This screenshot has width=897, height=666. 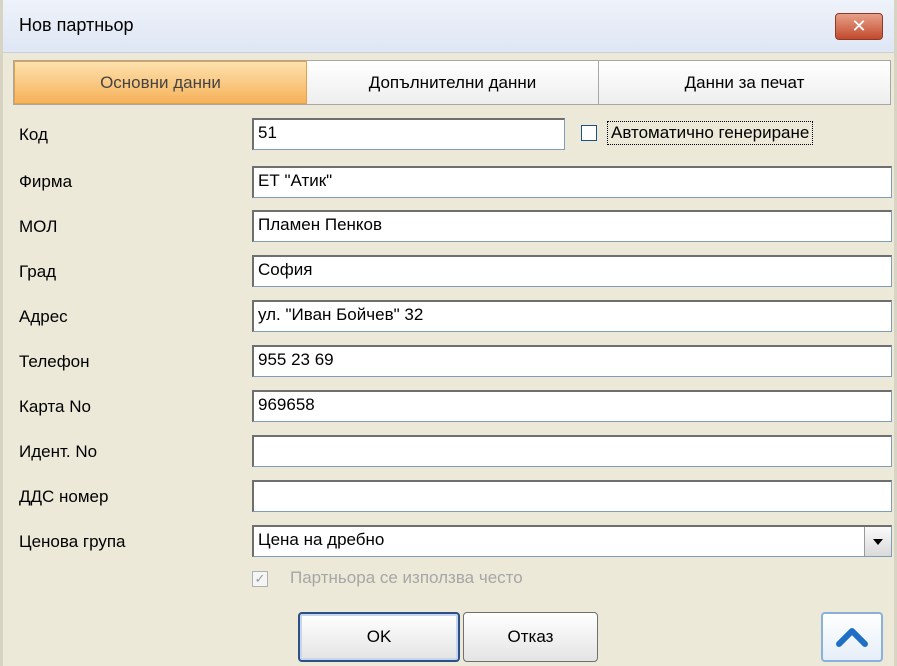 I want to click on close-icon: ✕, so click(x=859, y=26).